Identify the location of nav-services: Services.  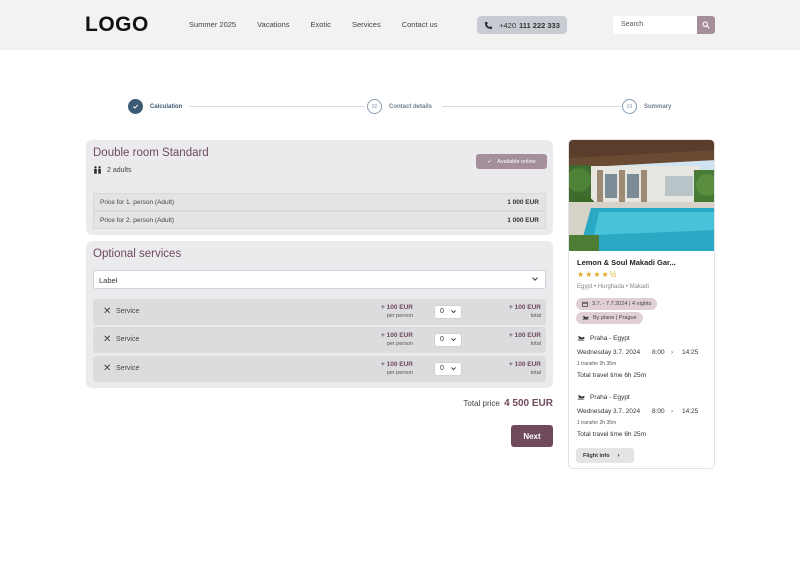
(366, 24).